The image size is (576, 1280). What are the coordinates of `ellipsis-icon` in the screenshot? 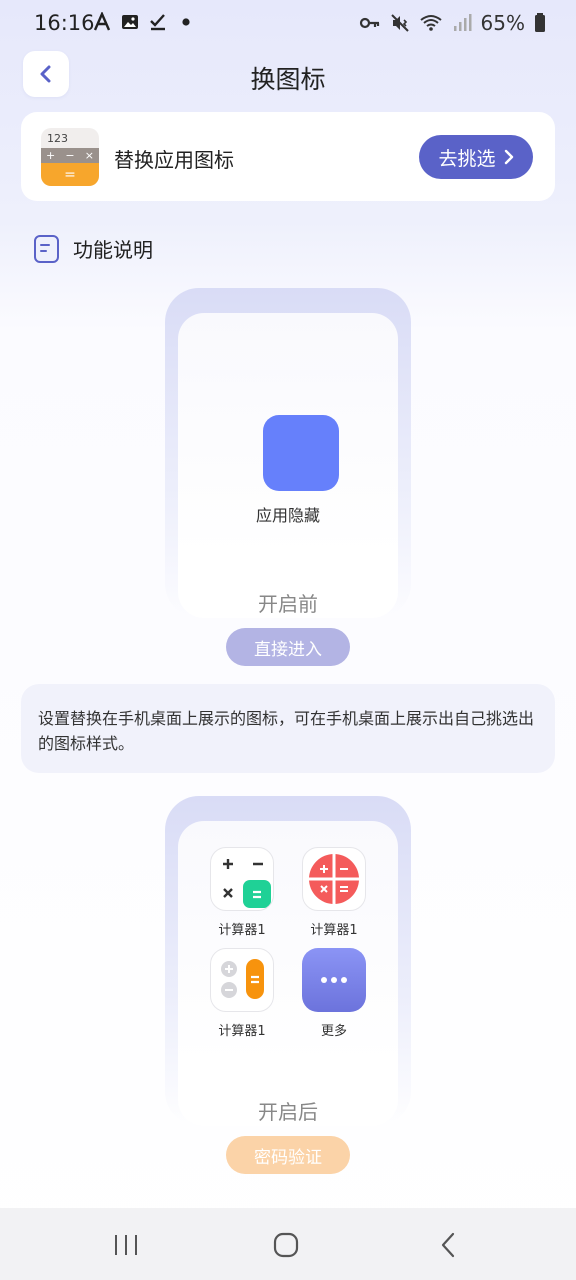 It's located at (334, 980).